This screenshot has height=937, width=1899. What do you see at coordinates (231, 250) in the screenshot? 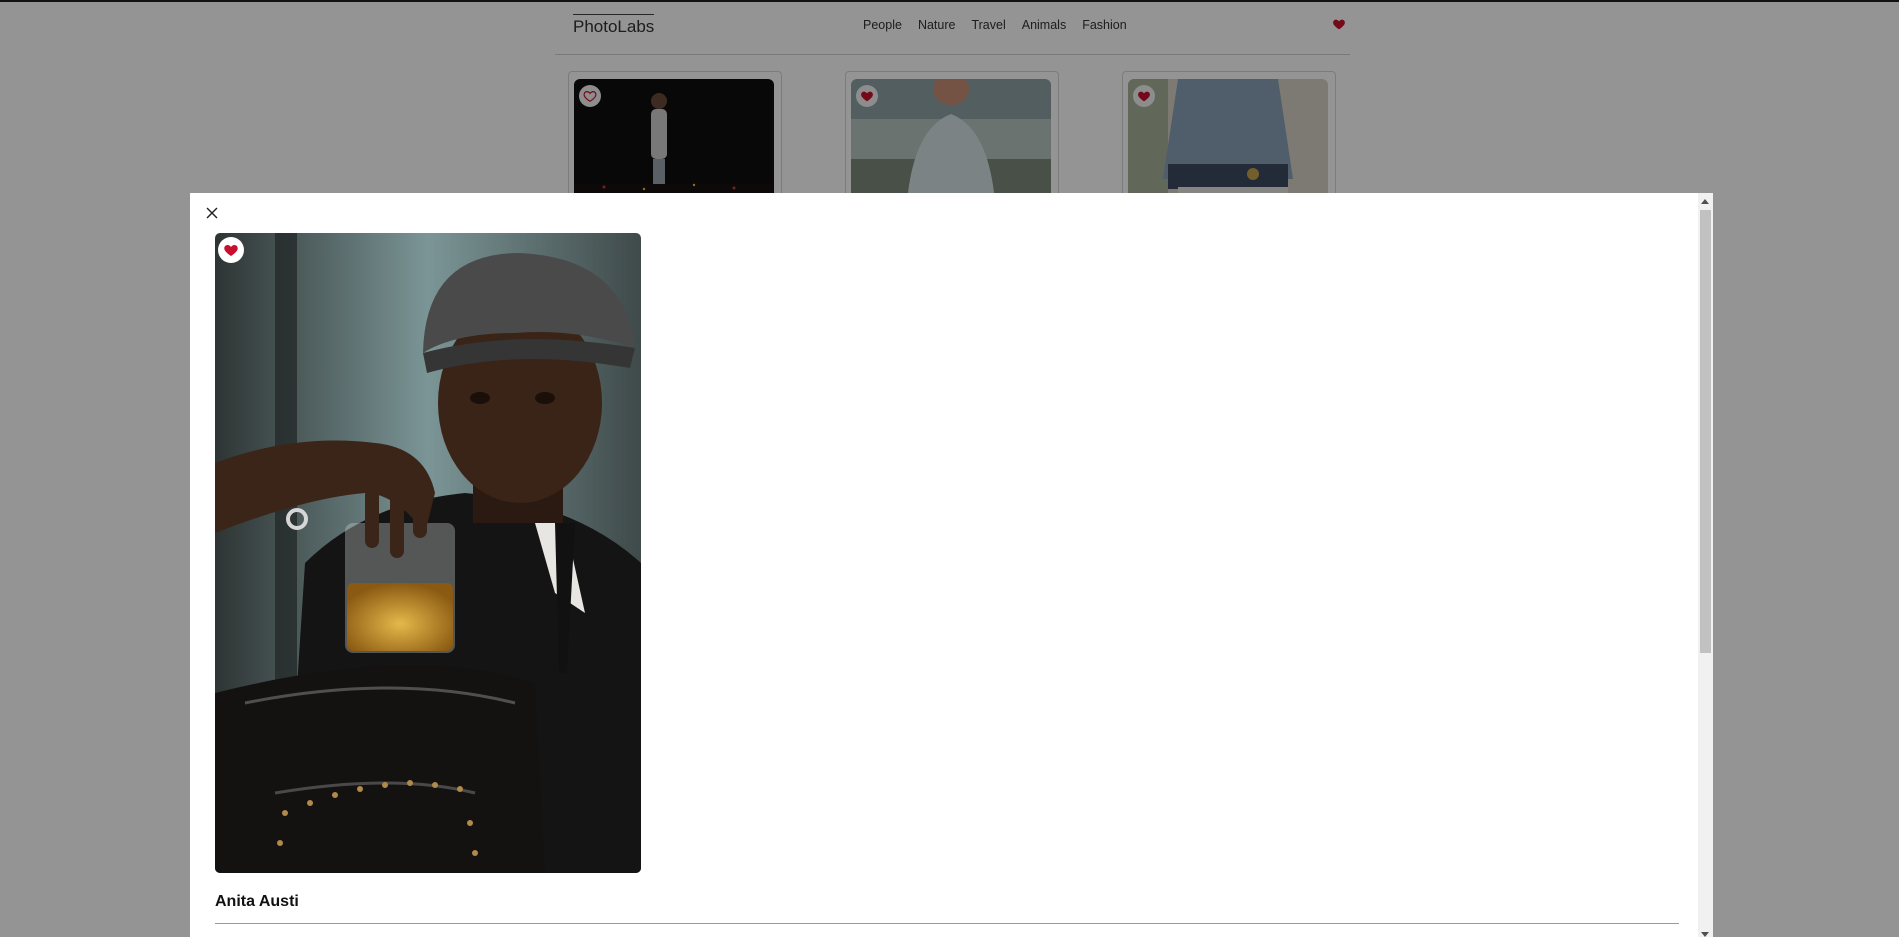
I see `heart-filled-icon` at bounding box center [231, 250].